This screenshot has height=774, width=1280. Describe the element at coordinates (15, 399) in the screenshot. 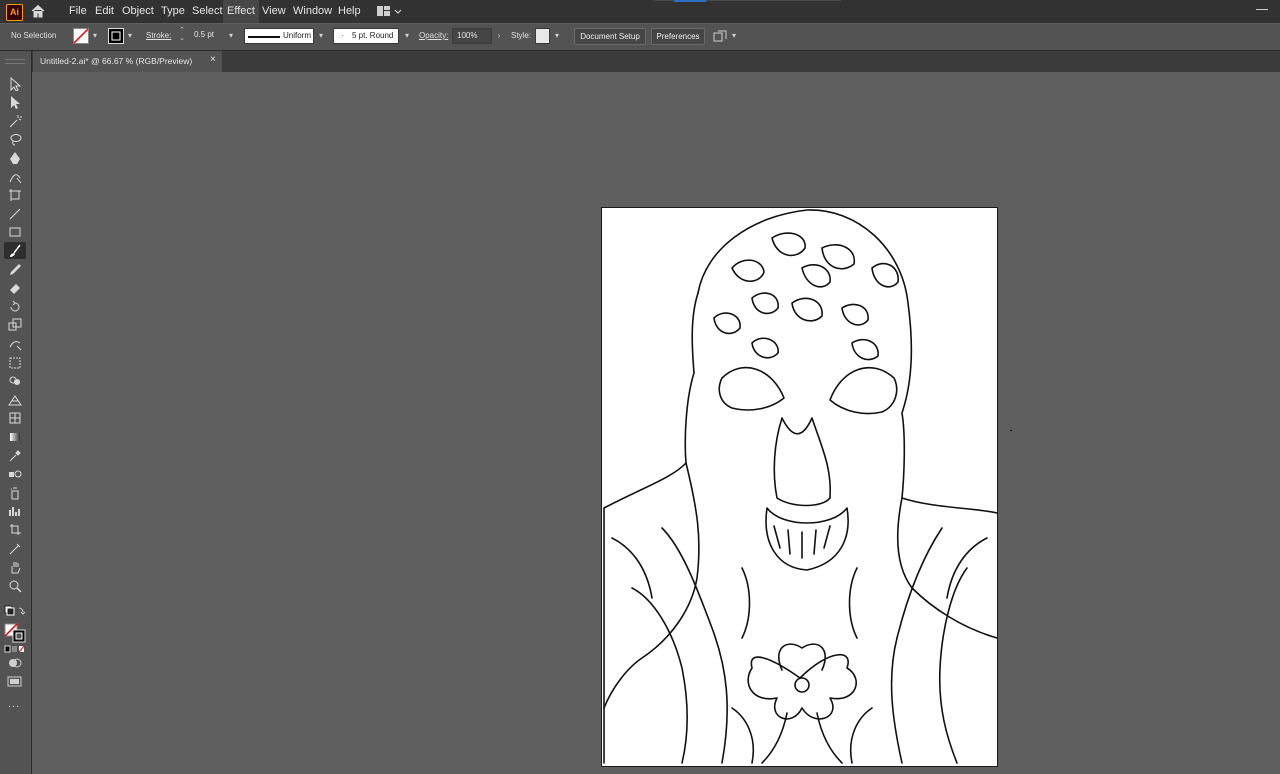

I see `perspective-grid-tool` at that location.